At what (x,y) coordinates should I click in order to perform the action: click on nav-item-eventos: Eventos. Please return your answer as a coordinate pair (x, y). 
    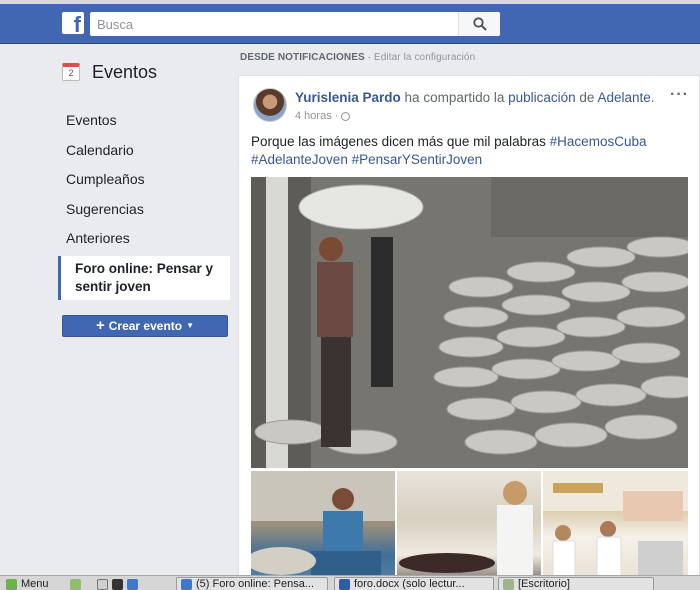
    Looking at the image, I should click on (144, 121).